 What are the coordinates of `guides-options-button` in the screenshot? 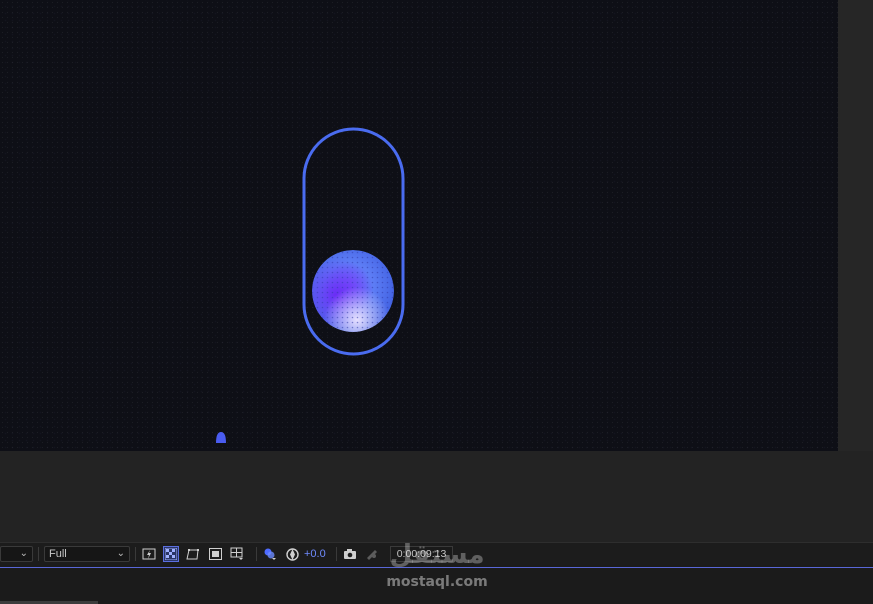 It's located at (237, 554).